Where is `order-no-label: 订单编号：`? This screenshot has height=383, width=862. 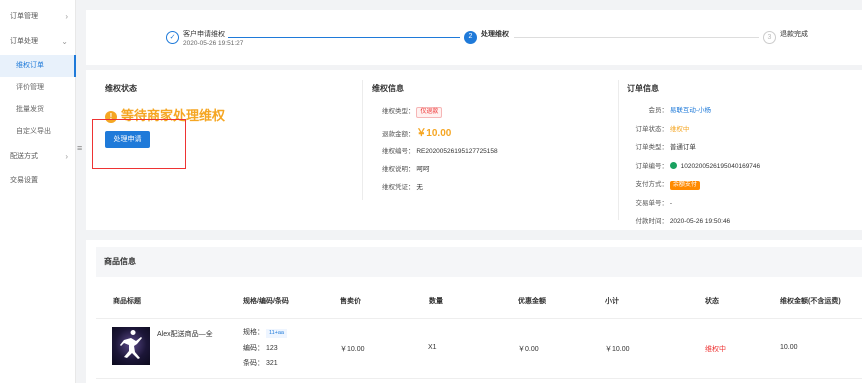
order-no-label: 订单编号： is located at coordinates (652, 166).